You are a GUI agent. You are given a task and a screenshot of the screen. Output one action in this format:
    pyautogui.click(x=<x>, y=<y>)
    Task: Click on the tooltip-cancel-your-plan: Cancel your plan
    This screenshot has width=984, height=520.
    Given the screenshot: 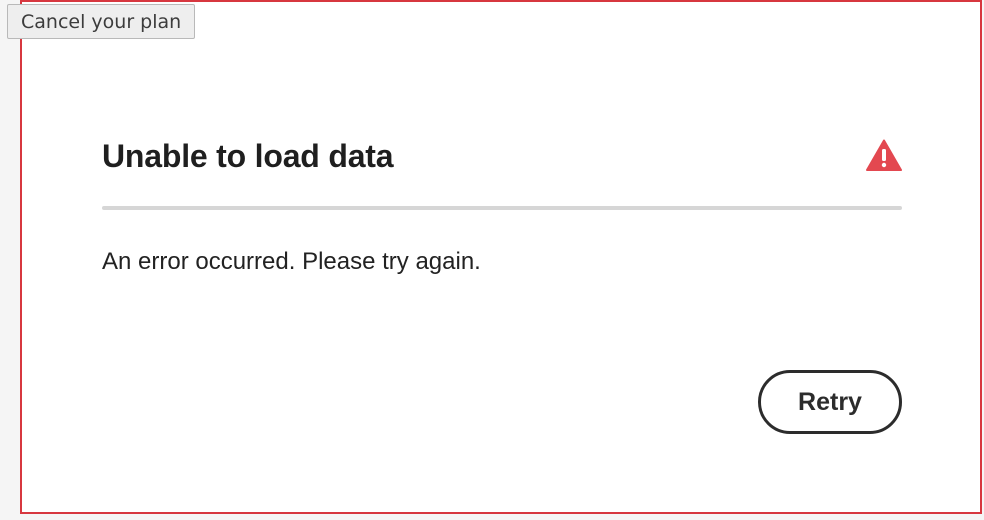 What is the action you would take?
    pyautogui.click(x=101, y=21)
    